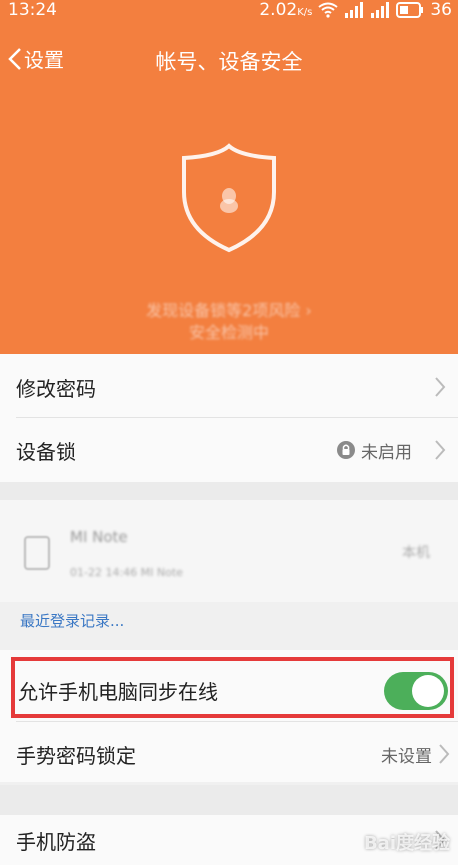  I want to click on device-lock-status: 未启用, so click(386, 452).